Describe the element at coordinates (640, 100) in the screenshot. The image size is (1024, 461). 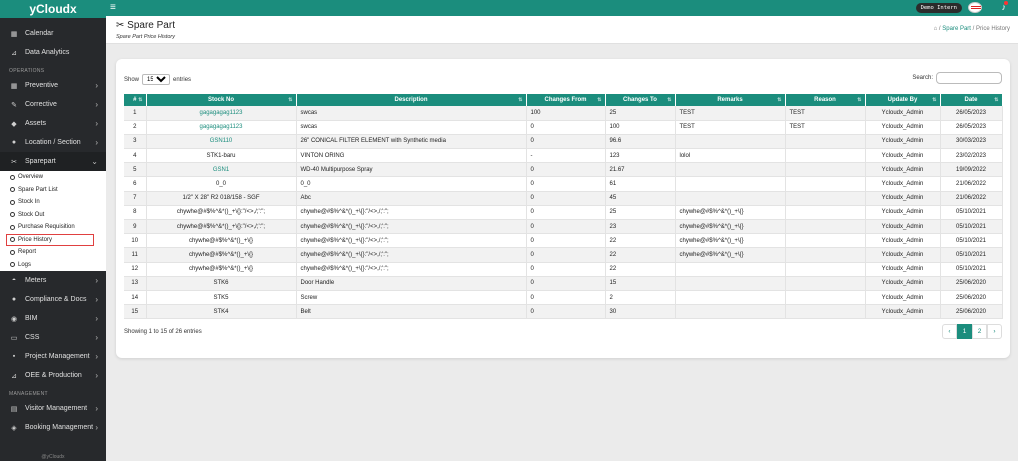
I see `column-header: Changes To ⇅` at that location.